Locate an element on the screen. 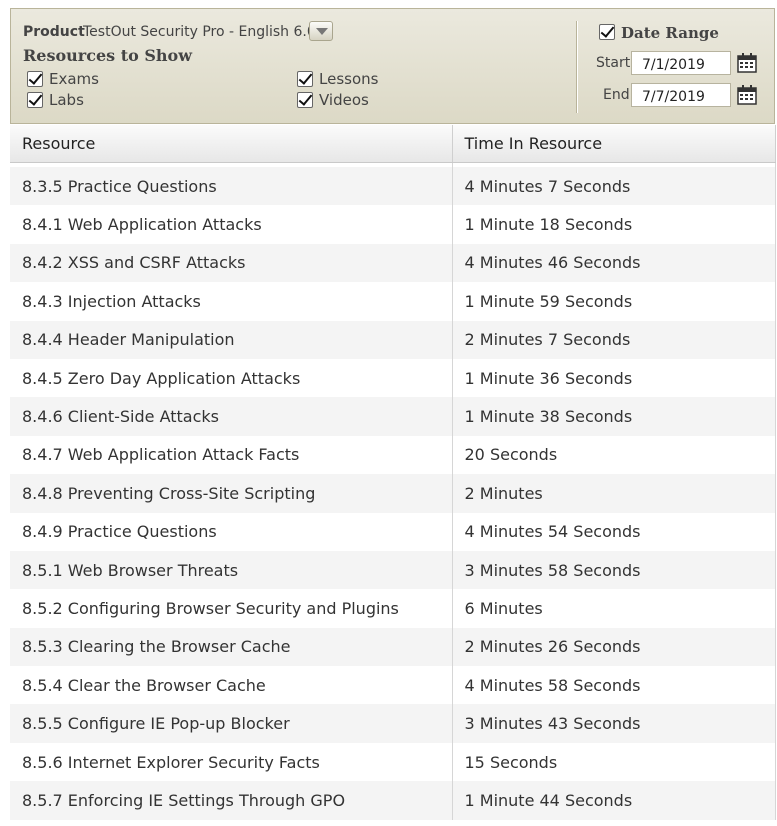  time-cell: 1 Minute 44 Seconds is located at coordinates (614, 800).